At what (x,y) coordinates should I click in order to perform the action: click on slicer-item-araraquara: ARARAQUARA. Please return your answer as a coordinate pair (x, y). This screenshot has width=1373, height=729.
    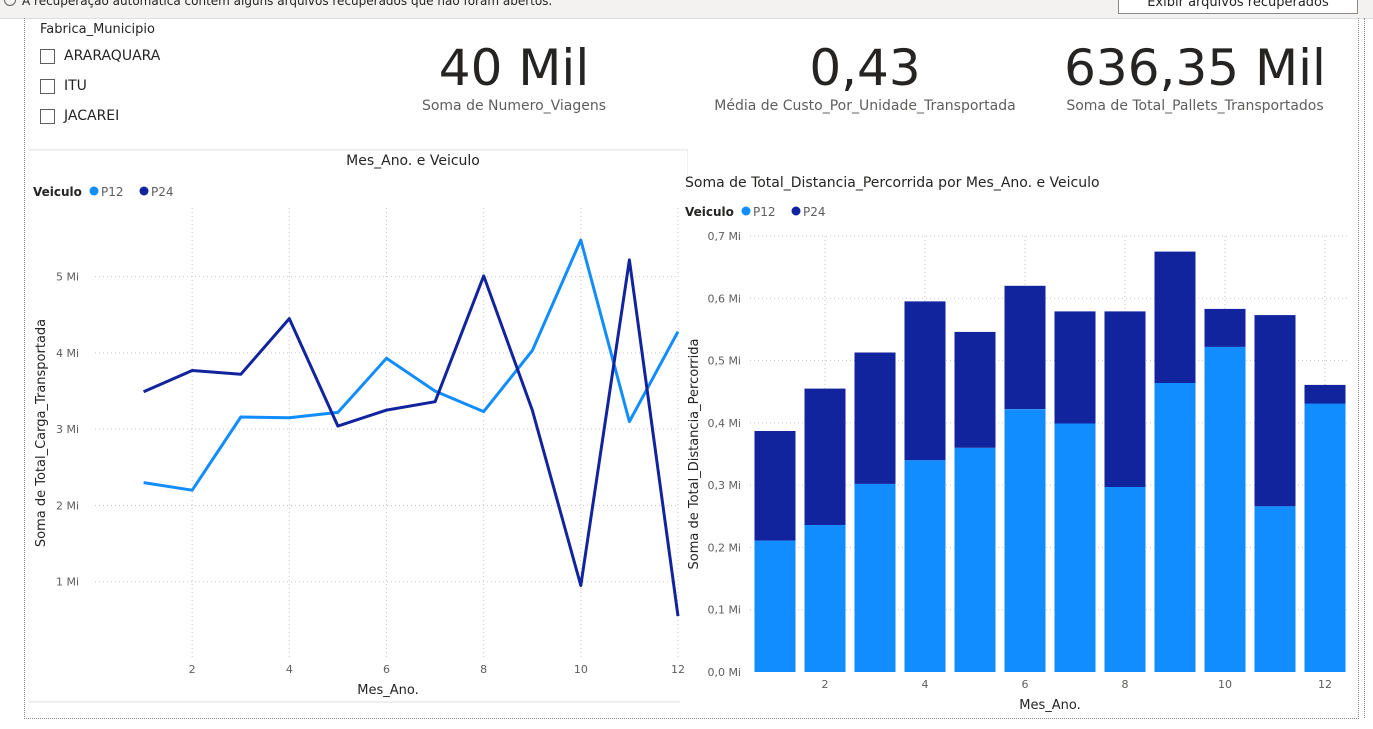
    Looking at the image, I should click on (100, 56).